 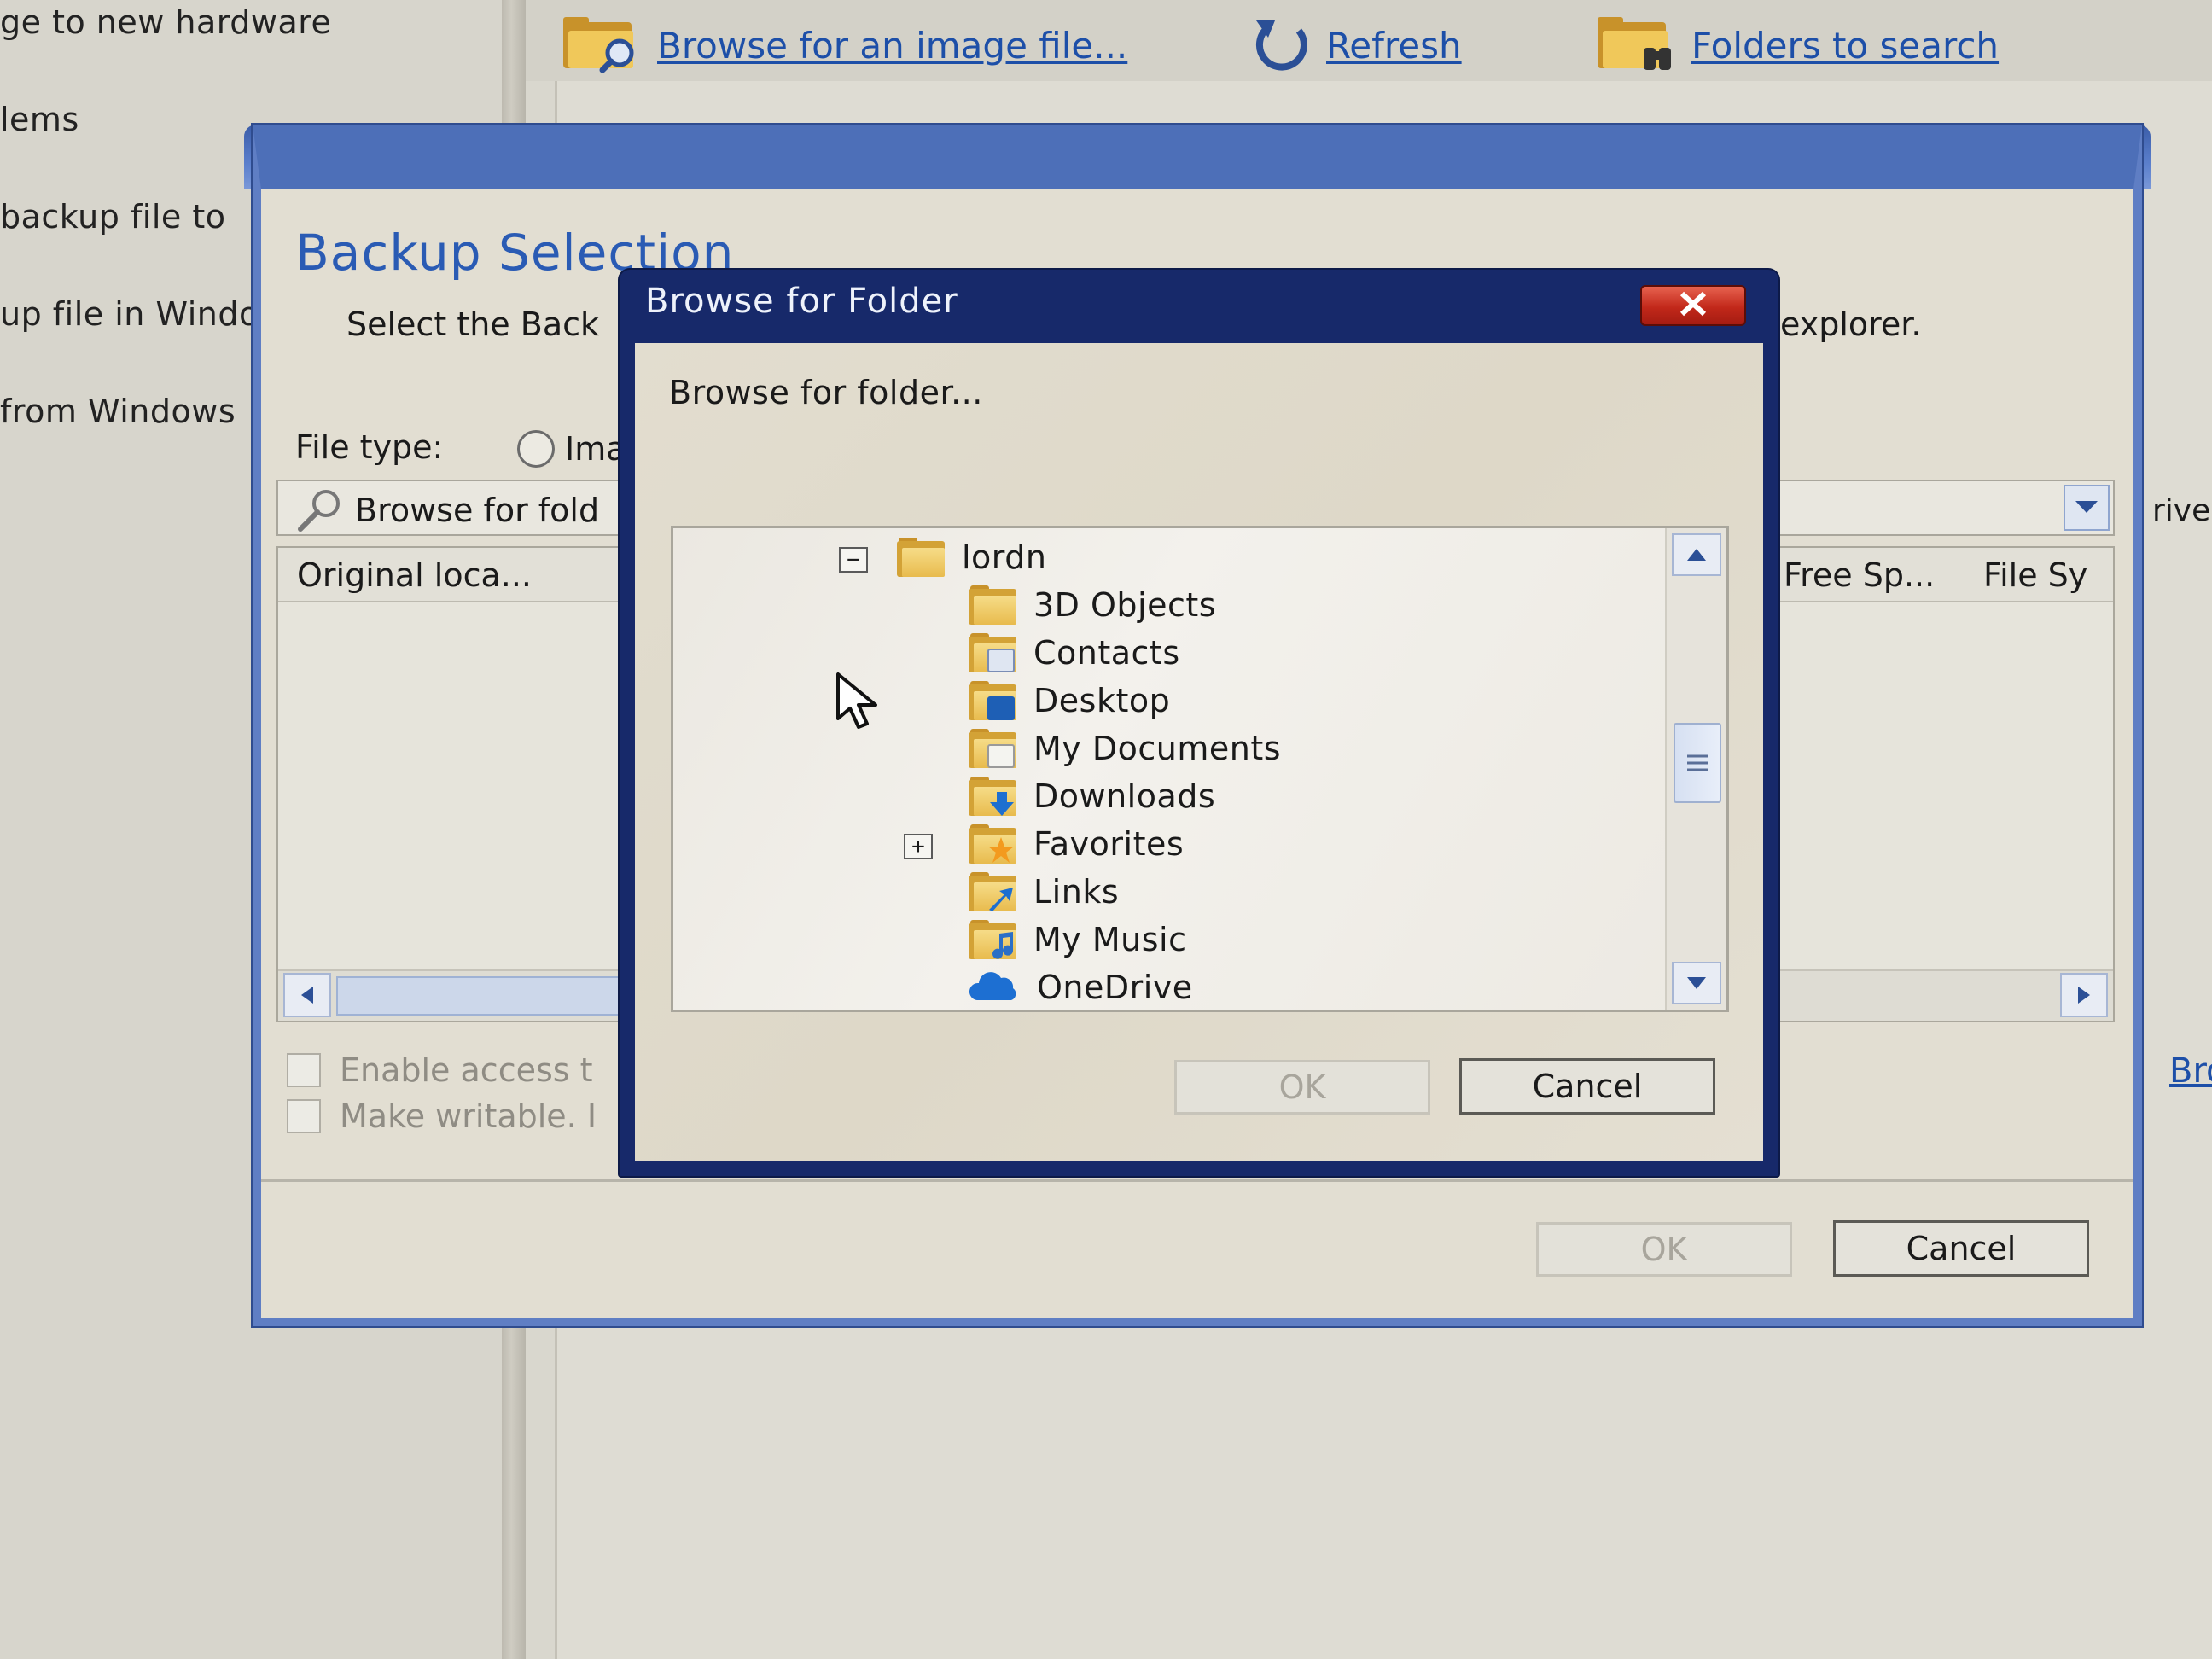 I want to click on file-type-radio-label: Ima, so click(x=595, y=449).